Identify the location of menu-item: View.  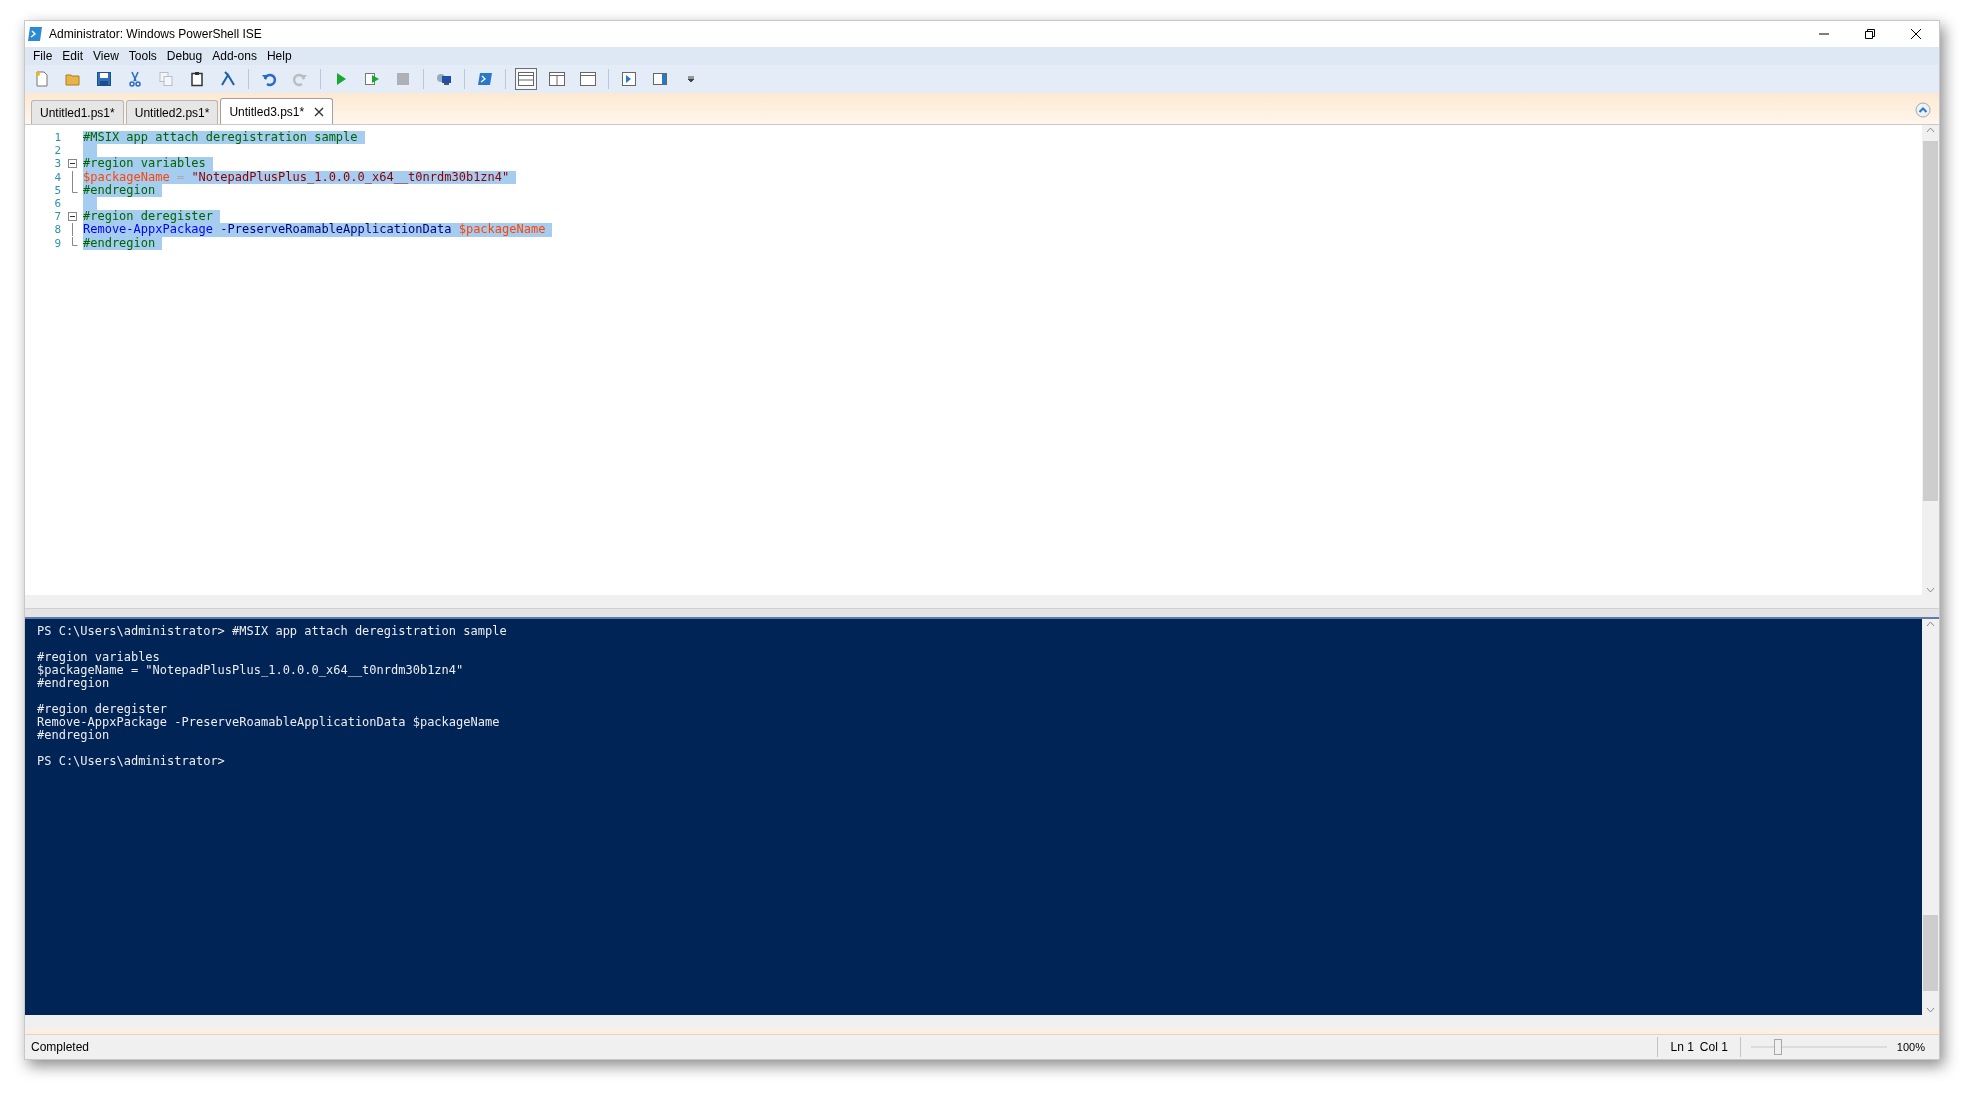
(106, 56).